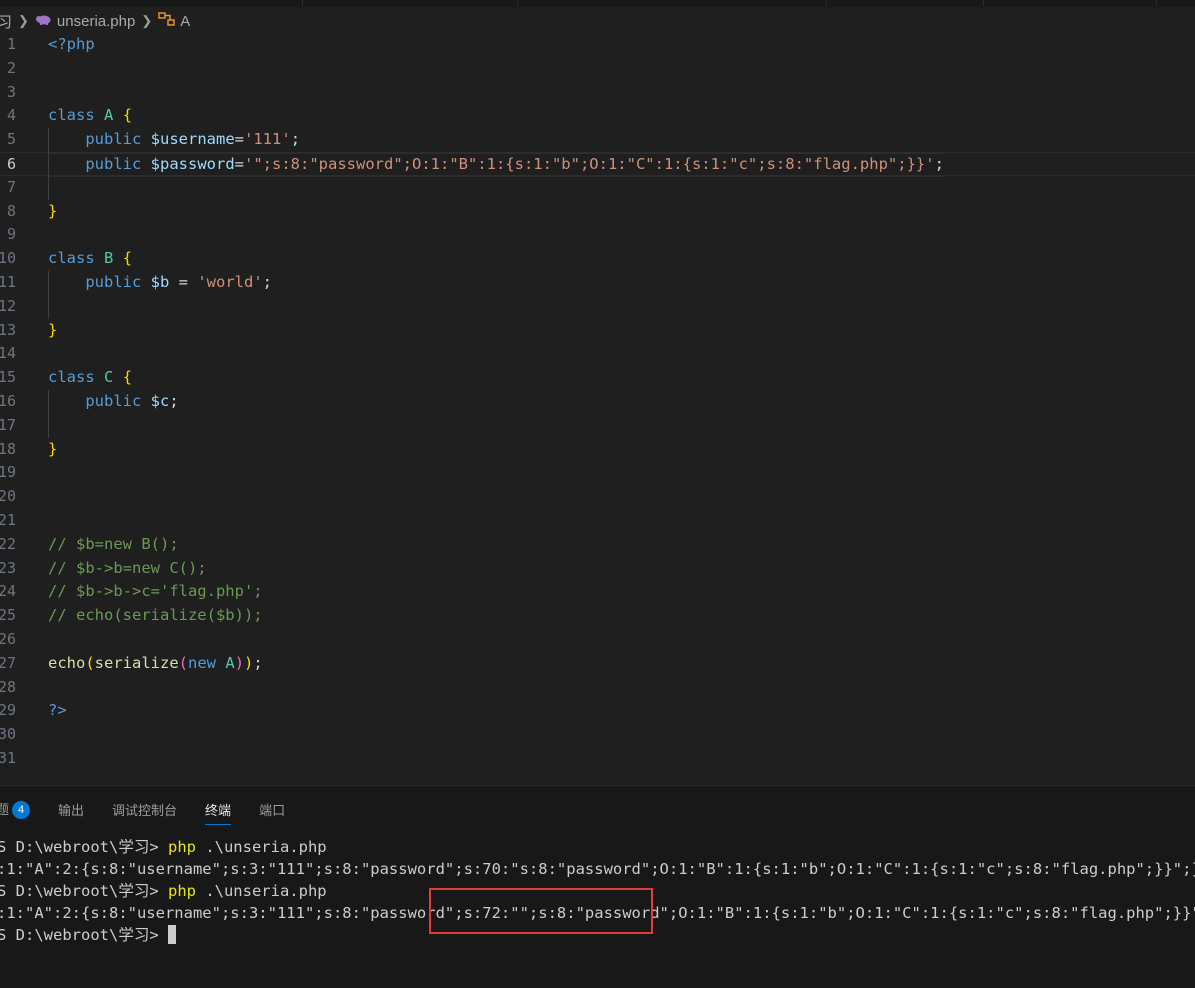  Describe the element at coordinates (67, 662) in the screenshot. I see `code-token: echo` at that location.